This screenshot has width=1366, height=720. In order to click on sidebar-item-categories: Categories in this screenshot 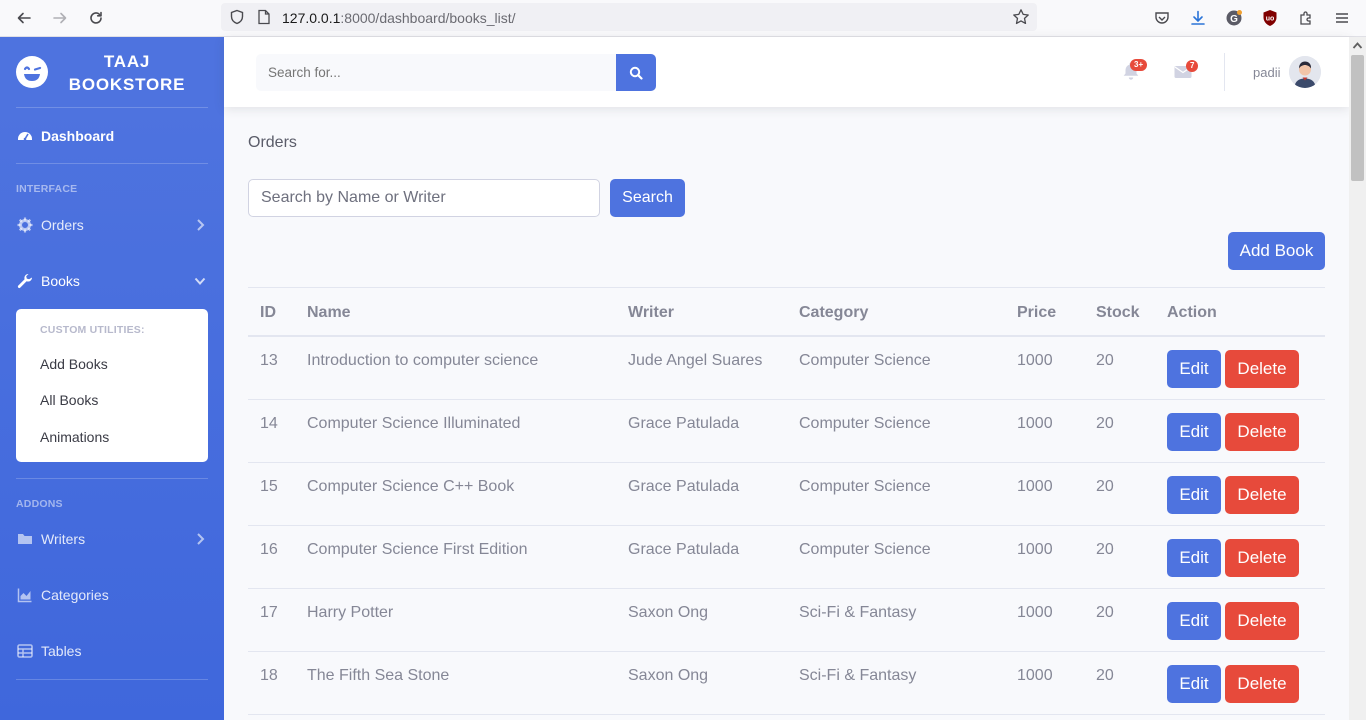, I will do `click(112, 595)`.